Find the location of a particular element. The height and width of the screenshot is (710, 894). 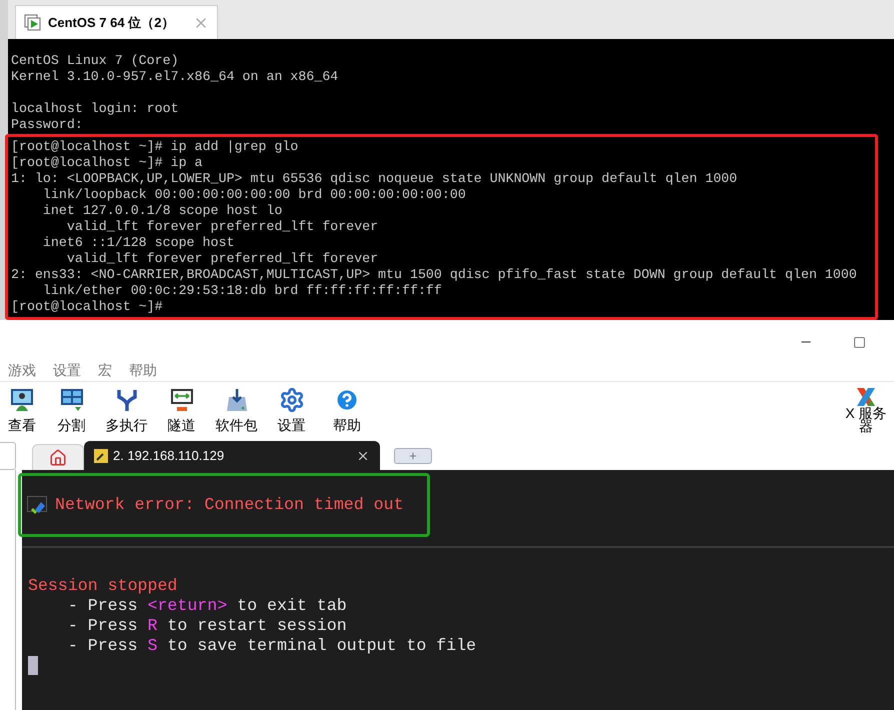

toolbar-button: 设置 is located at coordinates (291, 411).